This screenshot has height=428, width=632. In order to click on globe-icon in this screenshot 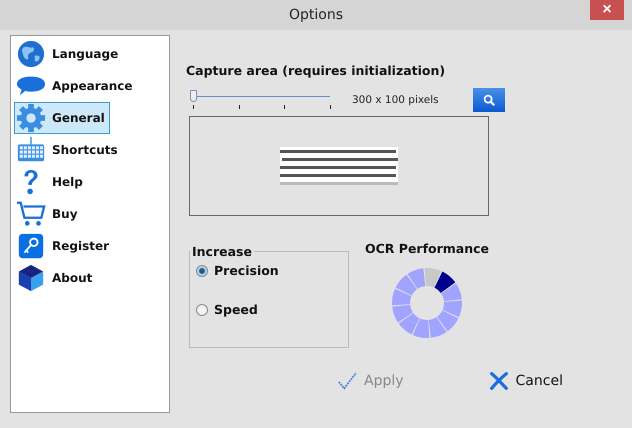, I will do `click(31, 54)`.